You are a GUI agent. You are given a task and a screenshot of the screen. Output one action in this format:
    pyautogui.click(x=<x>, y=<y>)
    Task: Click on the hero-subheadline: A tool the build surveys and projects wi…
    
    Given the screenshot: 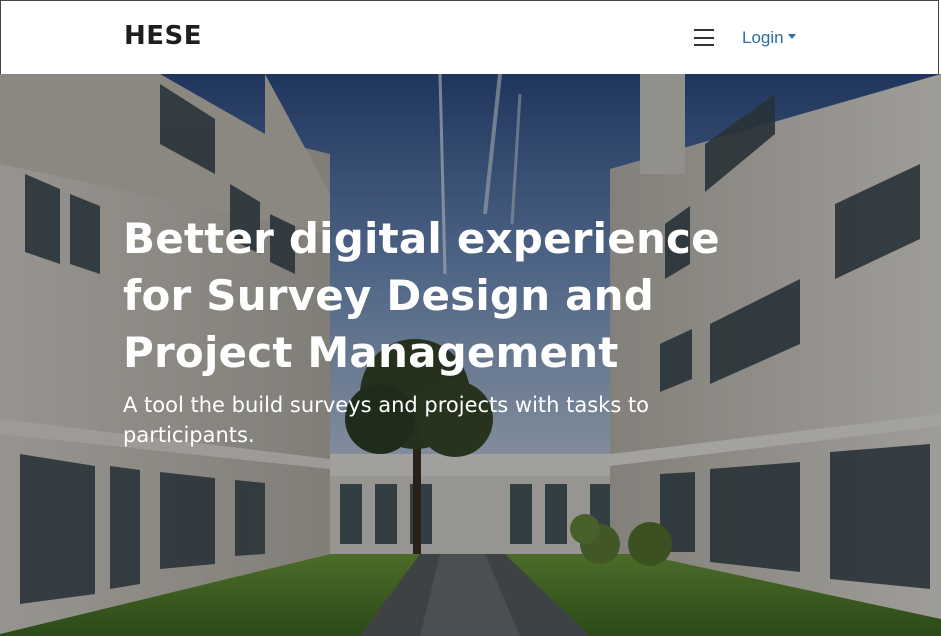 What is the action you would take?
    pyautogui.click(x=386, y=420)
    